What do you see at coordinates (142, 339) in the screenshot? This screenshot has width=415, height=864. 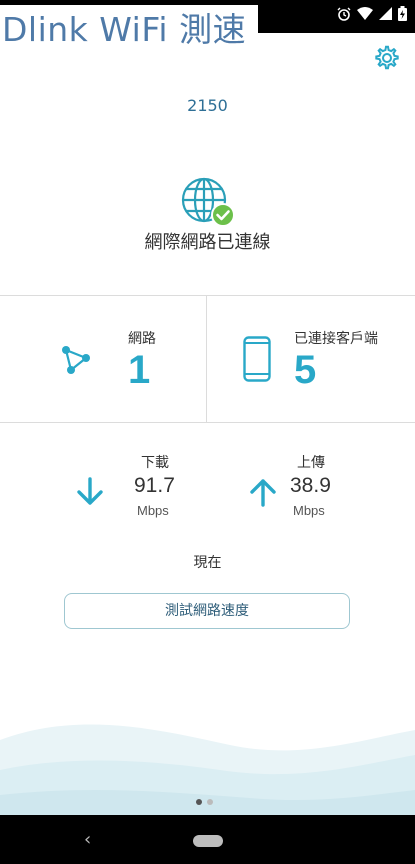 I see `networks-label: 網路` at bounding box center [142, 339].